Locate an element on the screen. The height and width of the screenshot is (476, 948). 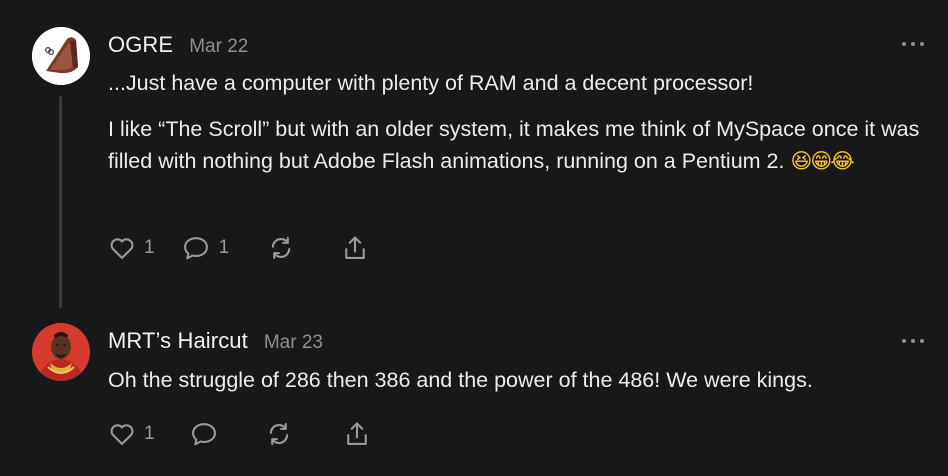
comment-header: OGRE Mar 22 is located at coordinates (178, 45).